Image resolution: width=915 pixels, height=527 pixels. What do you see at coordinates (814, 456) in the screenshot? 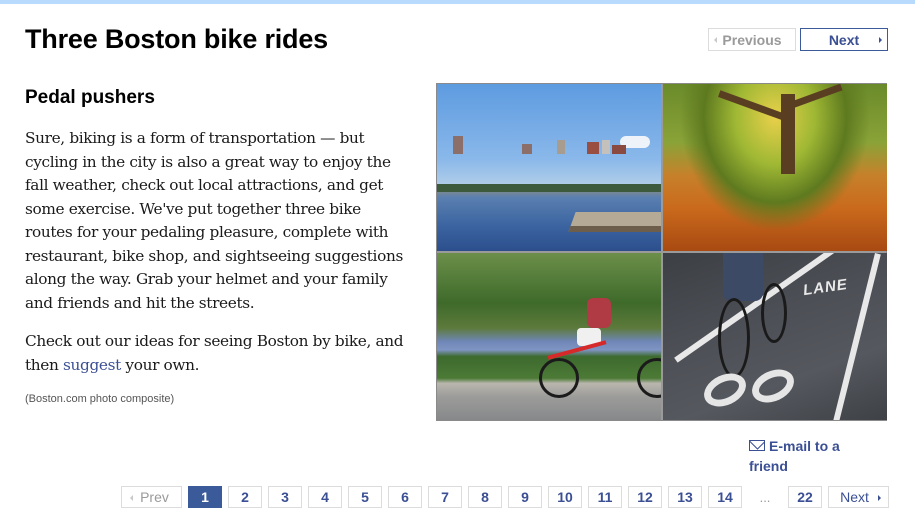
I see `email-to-friend-link: E-mail to a friend` at bounding box center [814, 456].